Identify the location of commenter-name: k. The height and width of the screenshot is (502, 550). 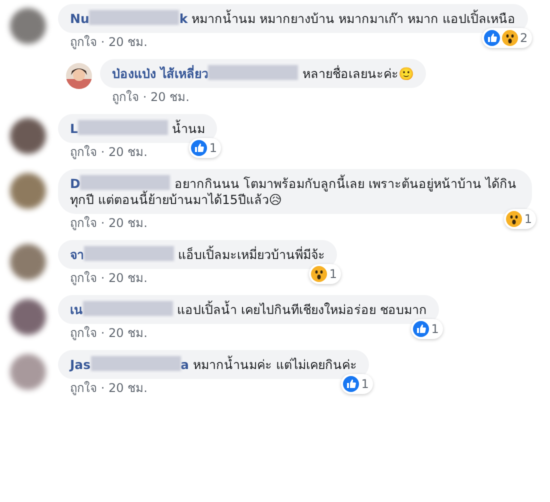
(183, 18).